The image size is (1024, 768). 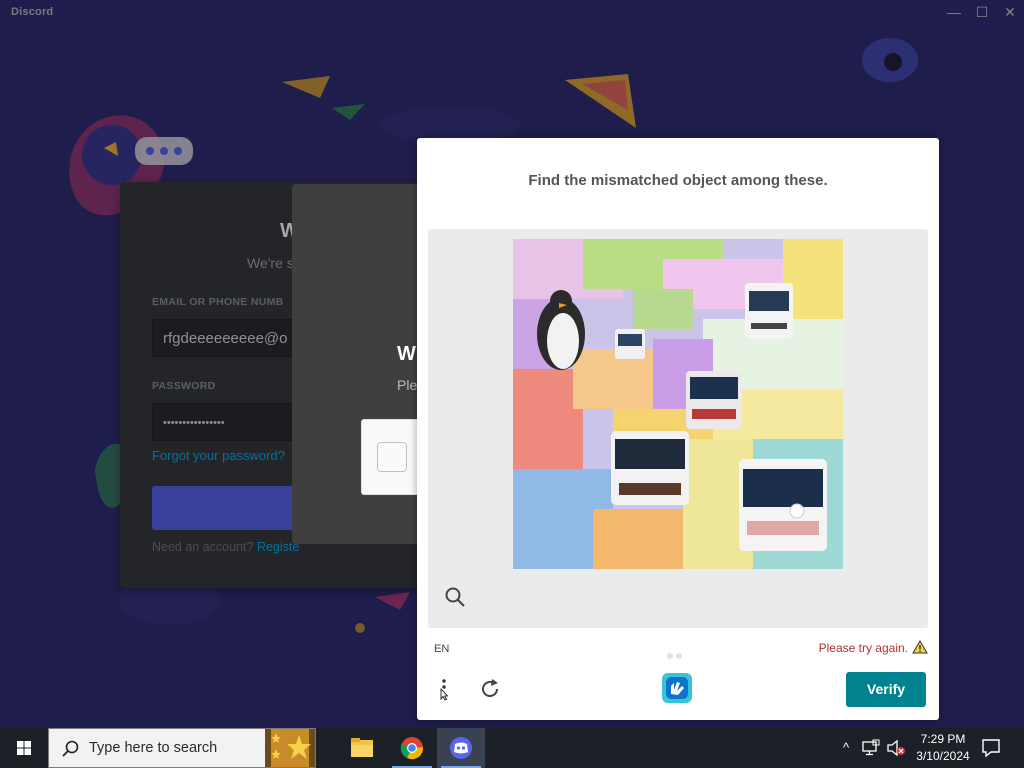 What do you see at coordinates (863, 648) in the screenshot?
I see `error-message: Please try again.` at bounding box center [863, 648].